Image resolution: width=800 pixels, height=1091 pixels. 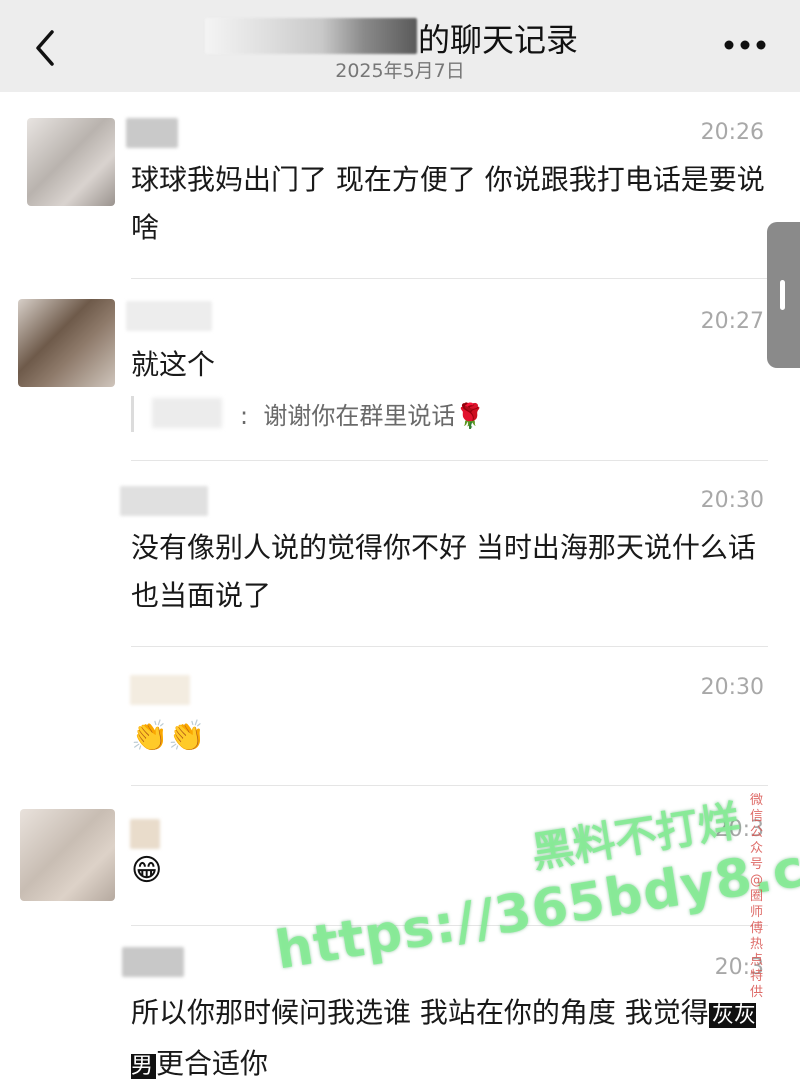 I want to click on quoted-message: : 谢谢你在群里说话🌹, so click(x=308, y=414).